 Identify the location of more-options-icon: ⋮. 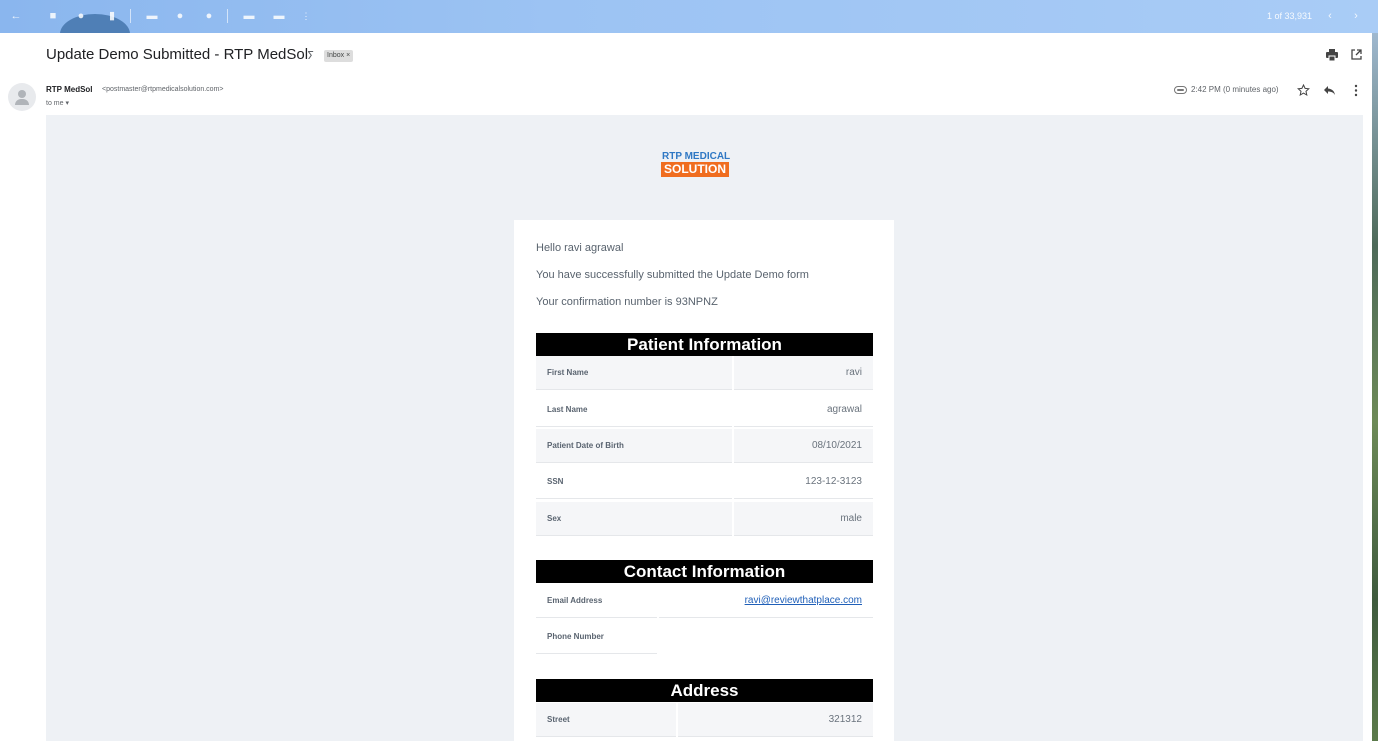
(306, 16).